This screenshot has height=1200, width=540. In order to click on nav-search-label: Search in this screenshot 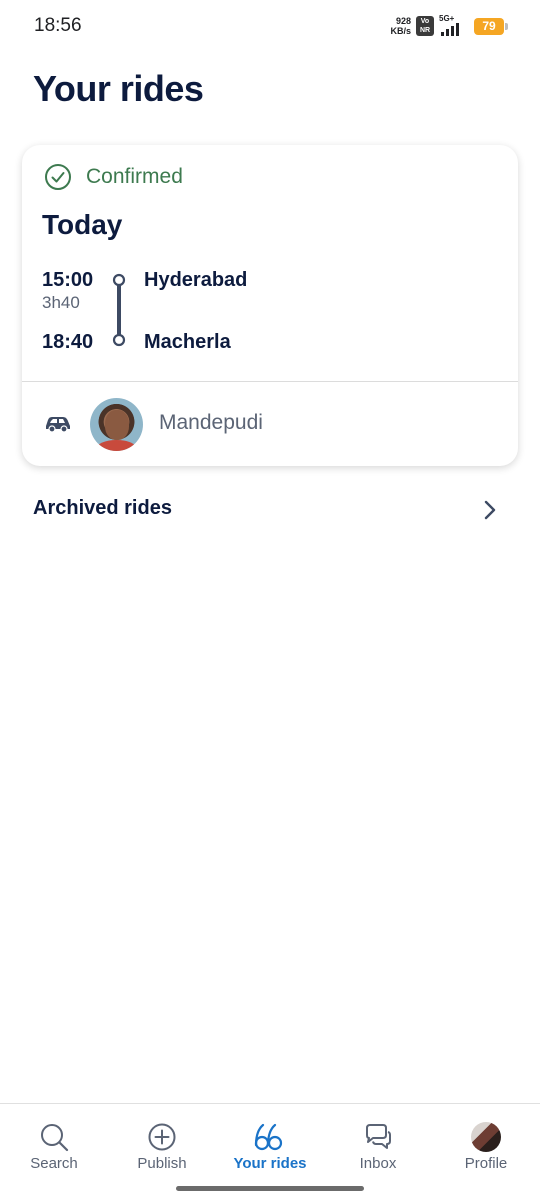, I will do `click(54, 1163)`.